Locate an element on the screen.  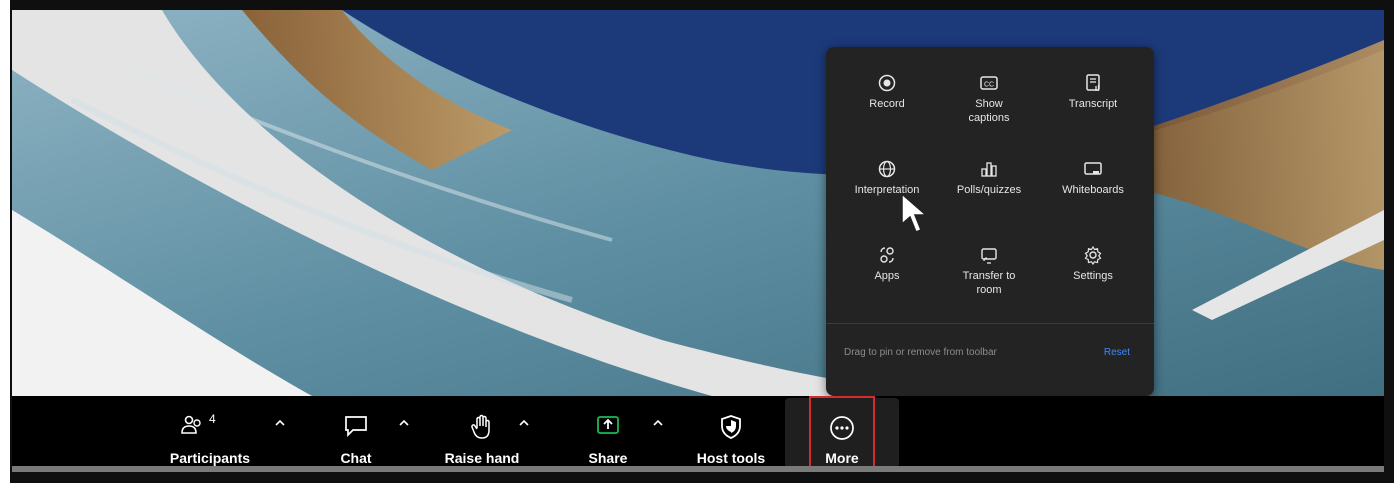
record-icon is located at coordinates (887, 83).